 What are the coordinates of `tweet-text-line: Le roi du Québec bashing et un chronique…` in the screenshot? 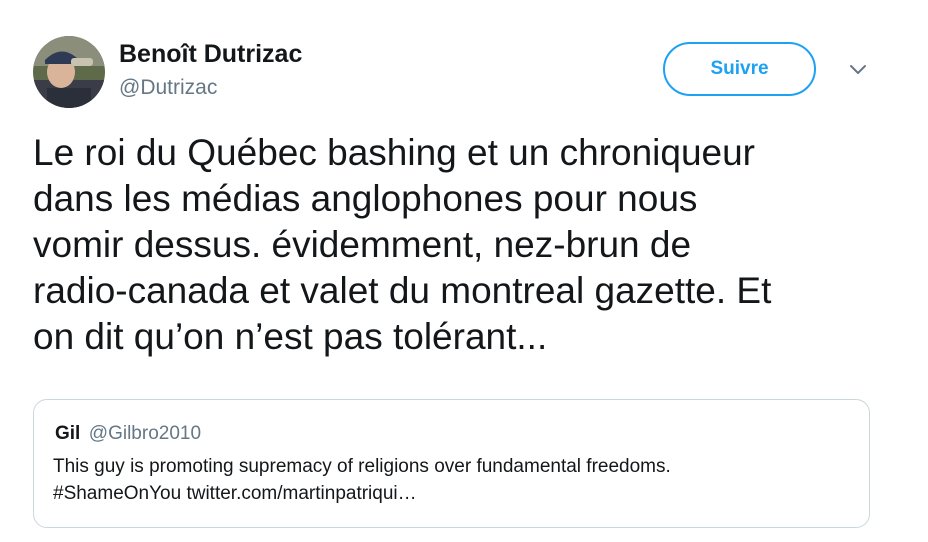 It's located at (394, 152).